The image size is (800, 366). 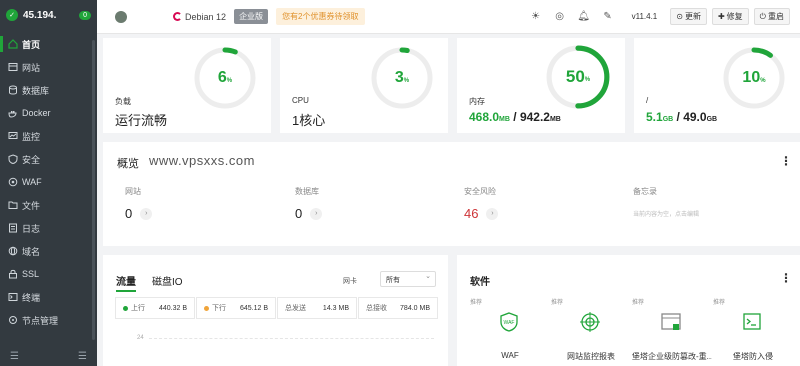 I want to click on home-icon, so click(x=13, y=44).